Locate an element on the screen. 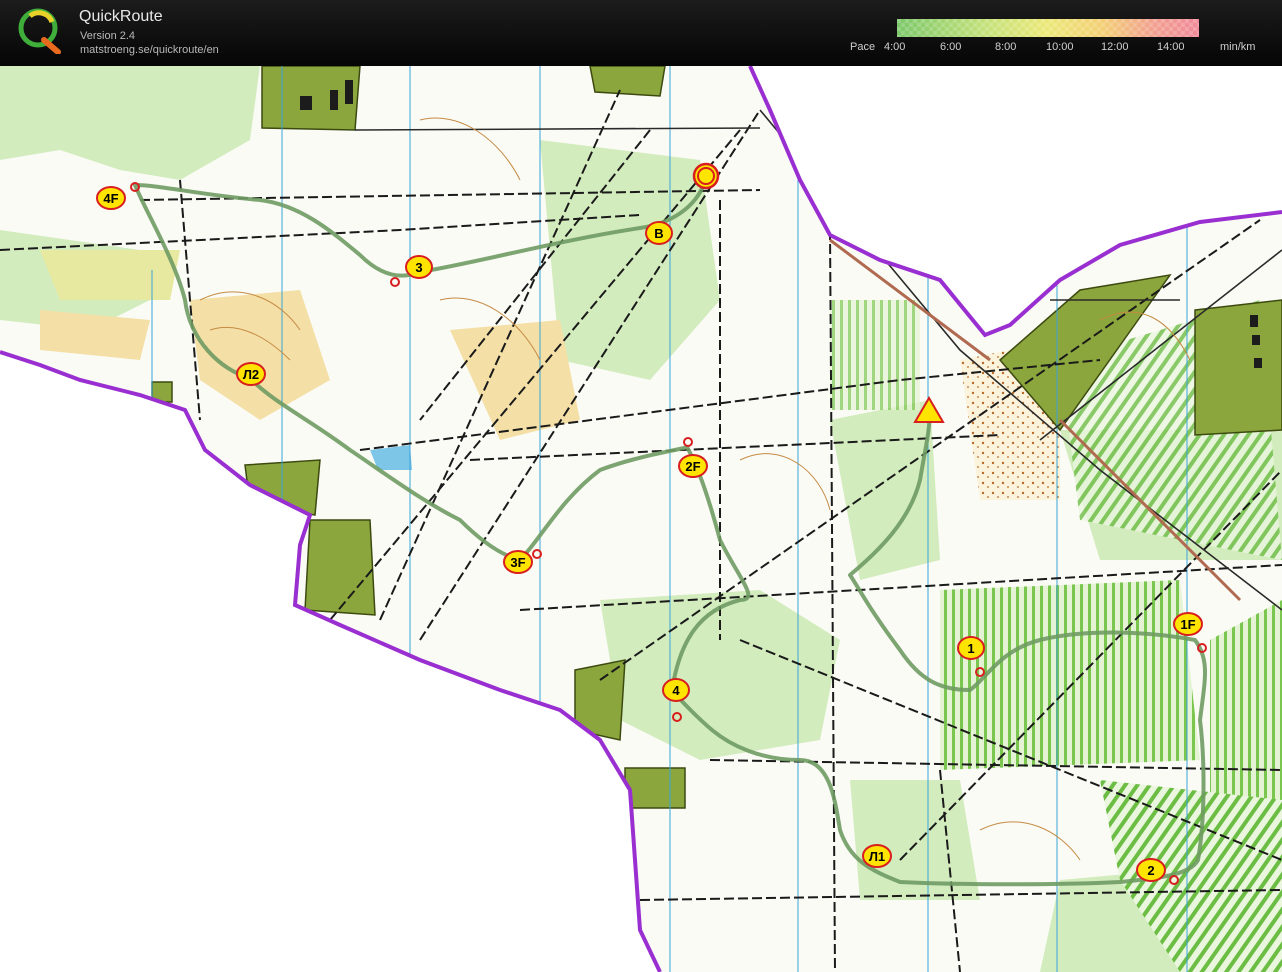  pace-label: Pace is located at coordinates (863, 47).